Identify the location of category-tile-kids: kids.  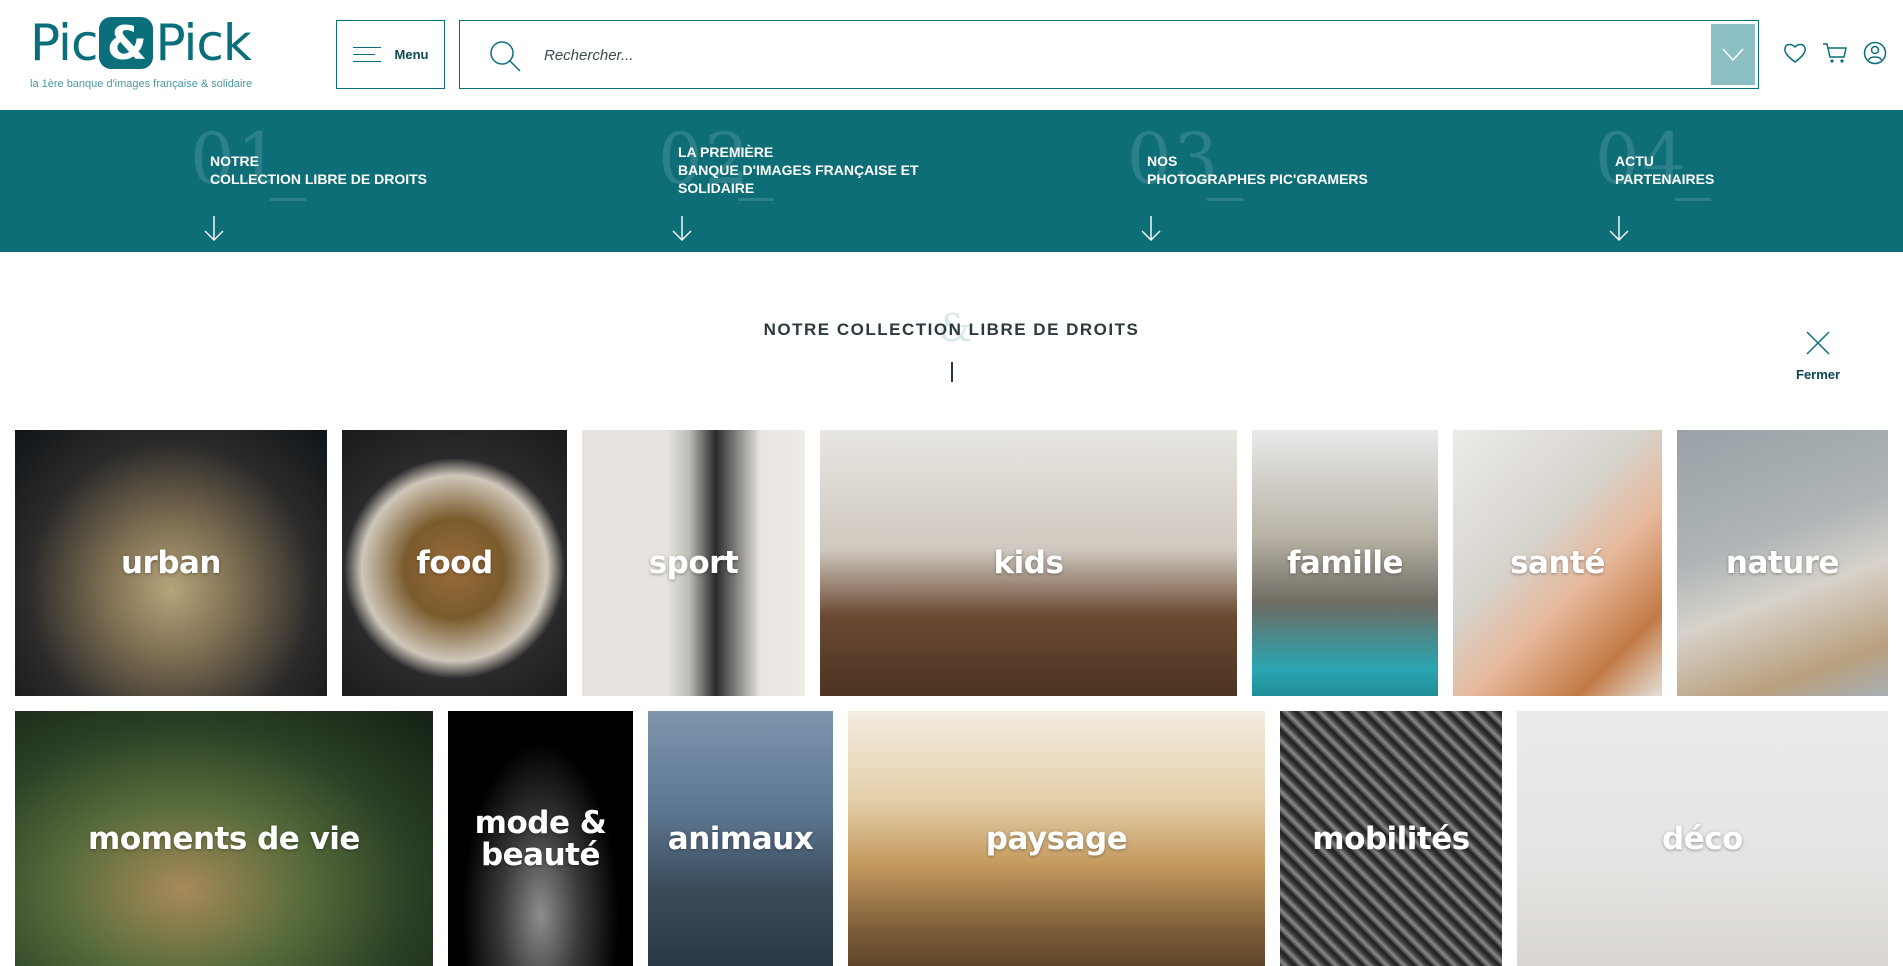
(1028, 563).